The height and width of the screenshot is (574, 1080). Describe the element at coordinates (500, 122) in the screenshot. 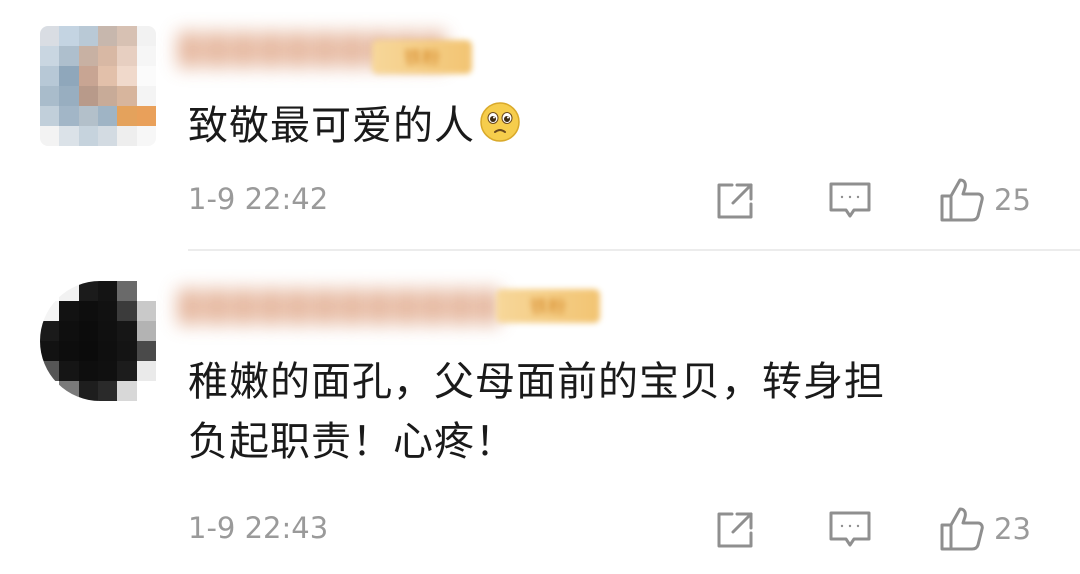

I see `teary-face-emoji` at that location.